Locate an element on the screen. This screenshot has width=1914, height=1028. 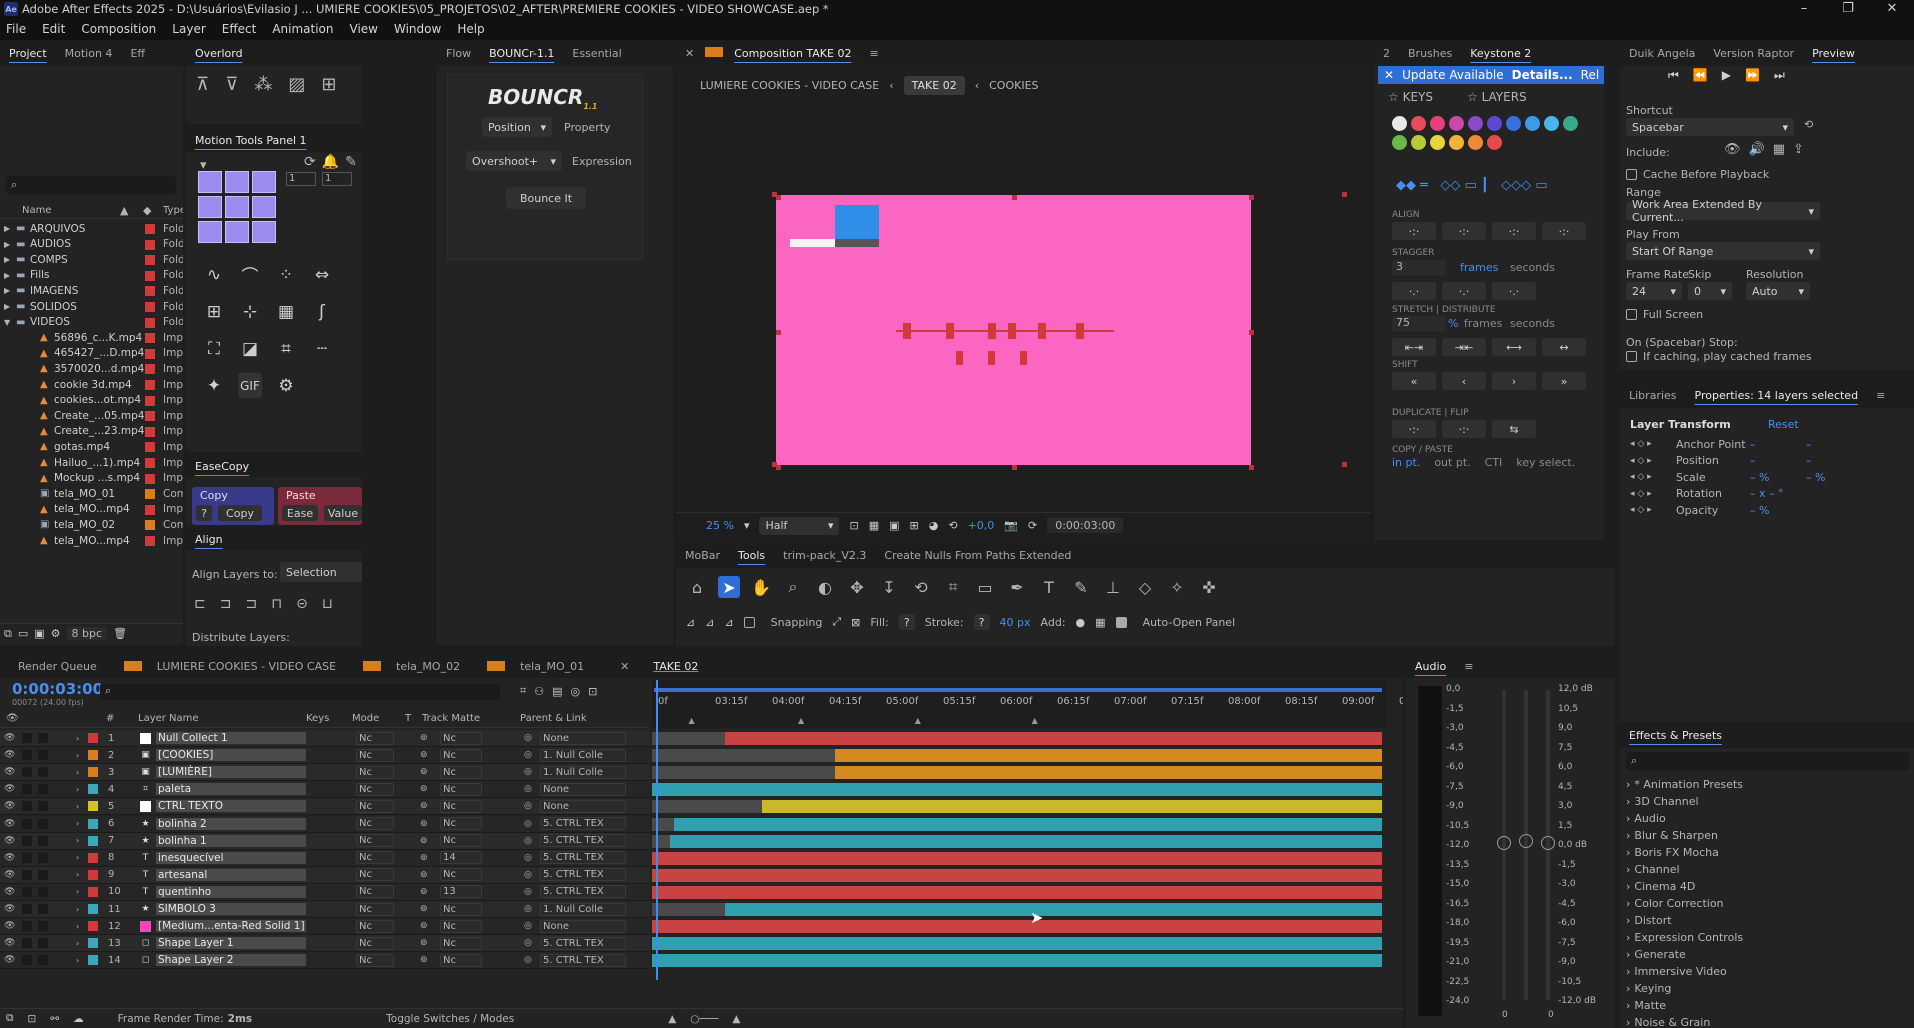
wave-icon: ∿ is located at coordinates (214, 274).